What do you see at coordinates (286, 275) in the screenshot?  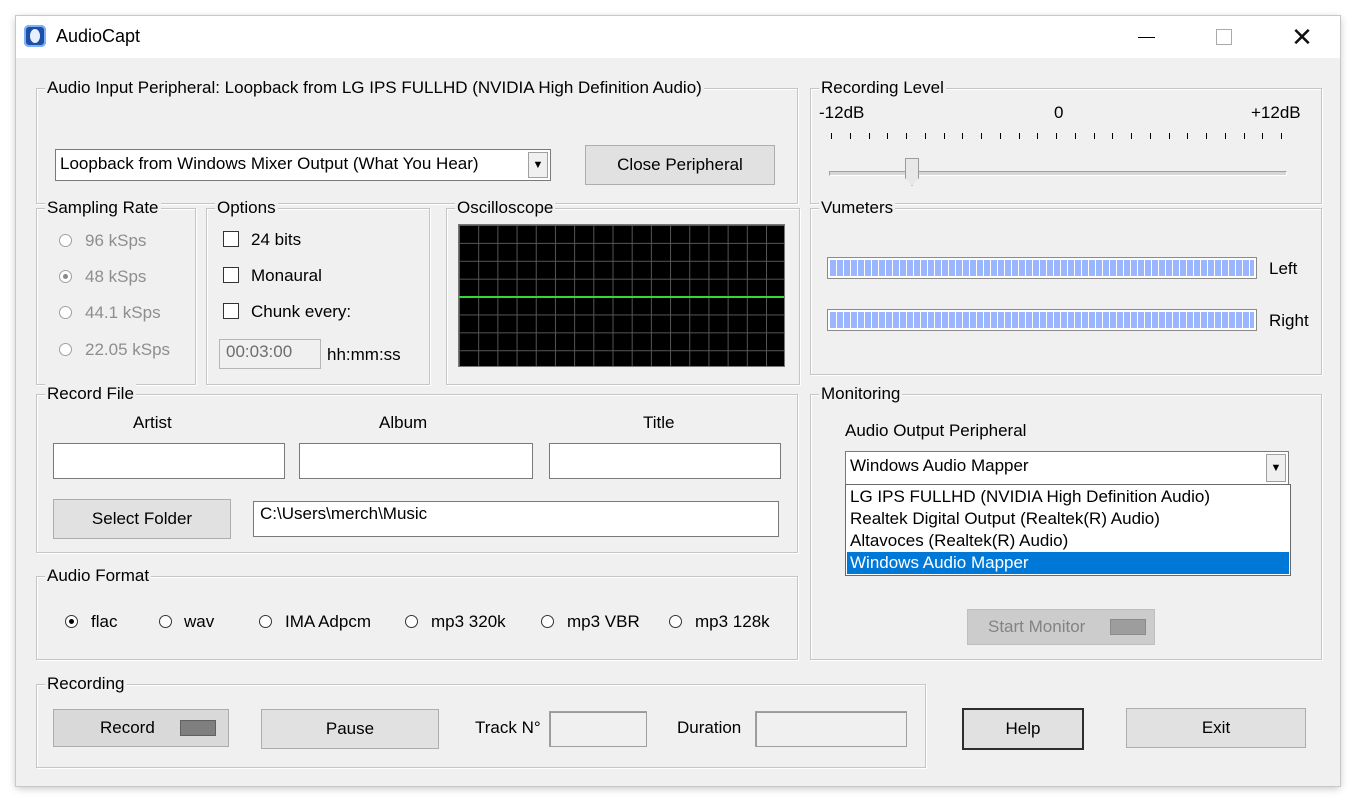 I see `monaural-label: Monaural` at bounding box center [286, 275].